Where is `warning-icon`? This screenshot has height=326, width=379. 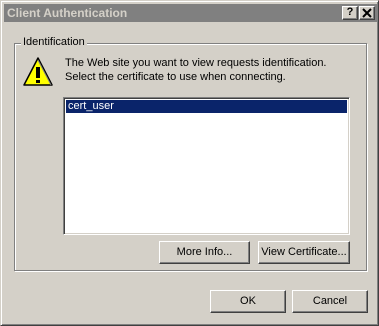
warning-icon is located at coordinates (38, 71).